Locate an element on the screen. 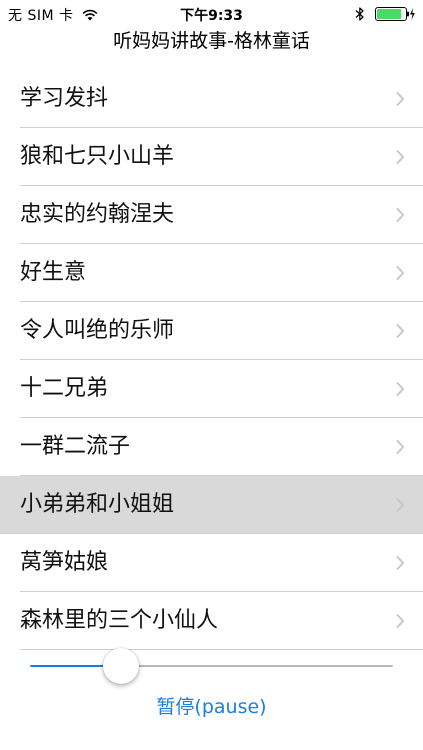 This screenshot has height=750, width=423. story-list-item: 好生意 is located at coordinates (211, 273).